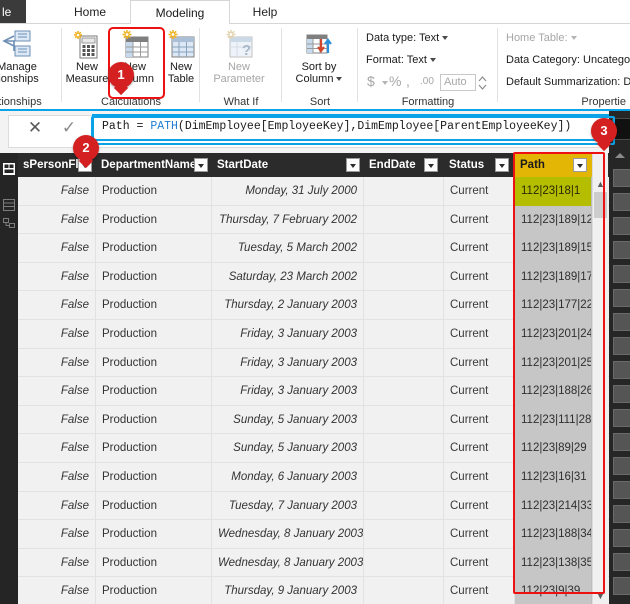 This screenshot has height=604, width=630. What do you see at coordinates (553, 590) in the screenshot?
I see `cell-path: 112|23|9|39` at bounding box center [553, 590].